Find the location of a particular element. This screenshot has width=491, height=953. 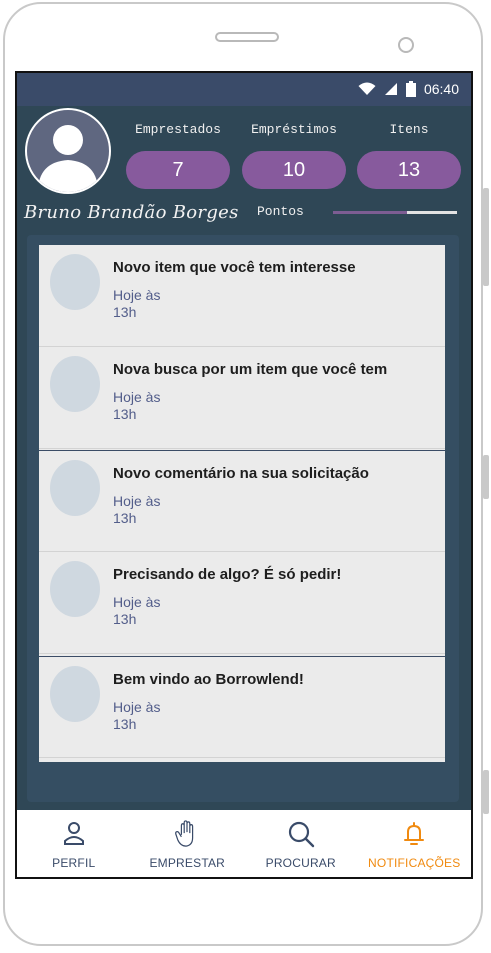

nav-emprestar: EMPRESTAR is located at coordinates (188, 843).